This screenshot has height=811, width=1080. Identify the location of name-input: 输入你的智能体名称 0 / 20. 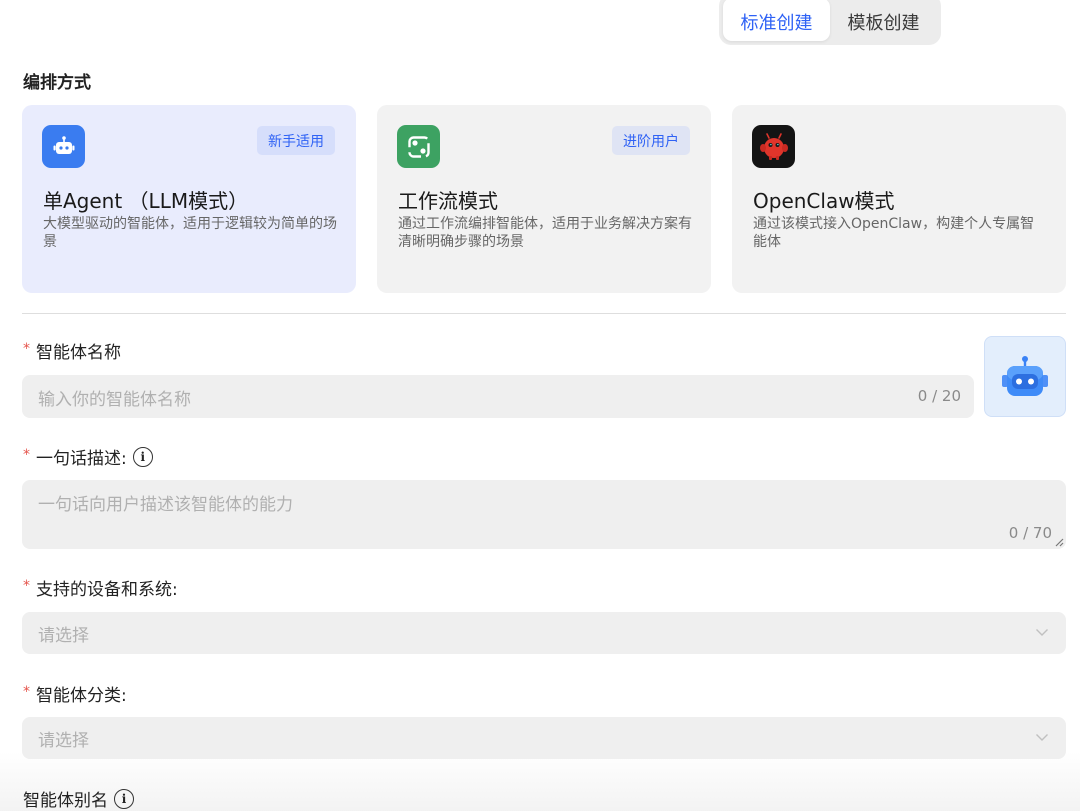
(498, 396).